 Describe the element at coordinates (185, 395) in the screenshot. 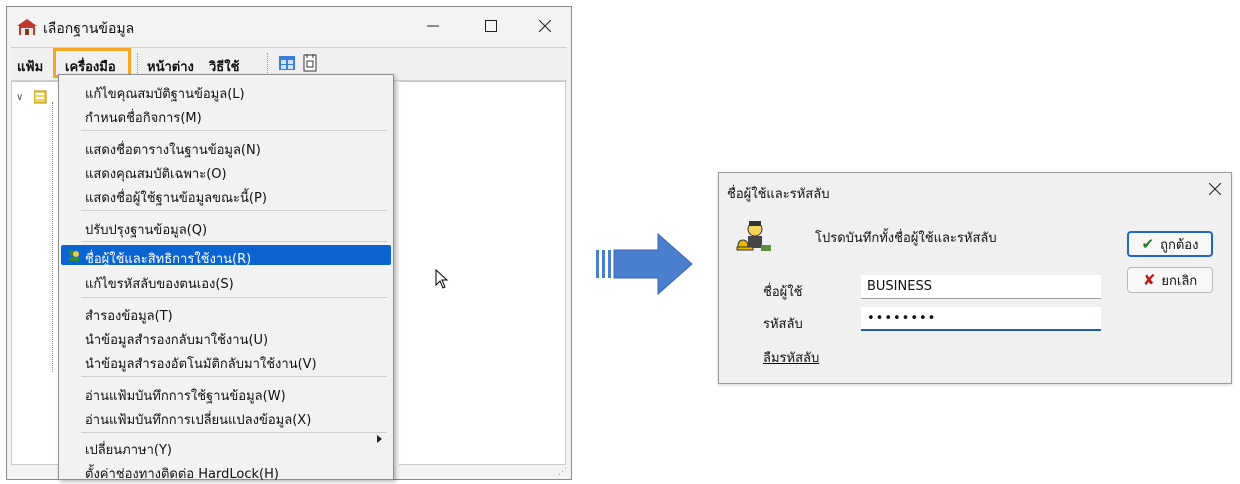

I see `menu-item-read-usage-log: อ่านแฟ้มบันทึกการใช้ฐานข้อมูล(W)` at that location.